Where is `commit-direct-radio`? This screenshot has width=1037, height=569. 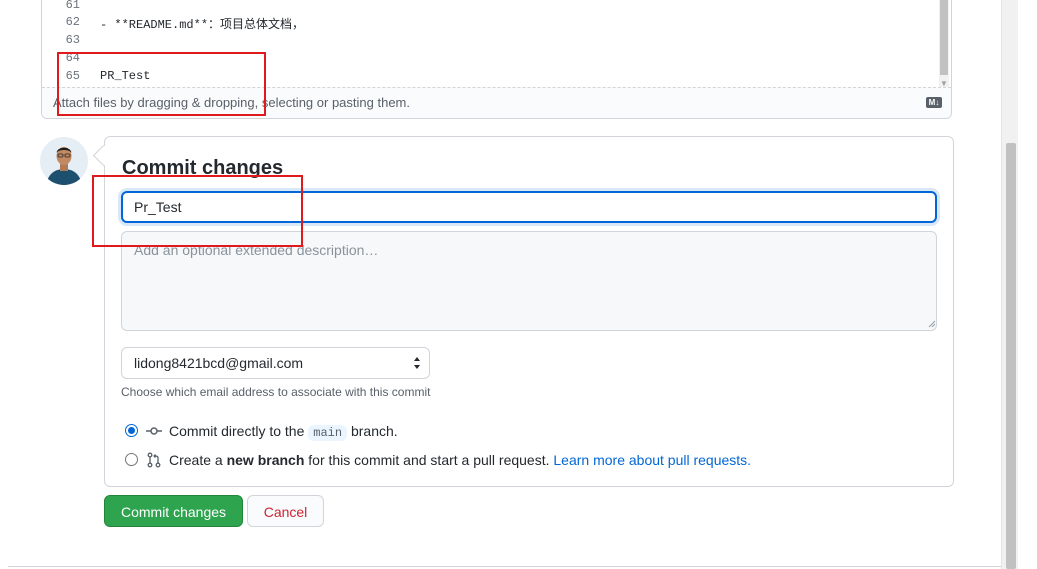 commit-direct-radio is located at coordinates (131, 430).